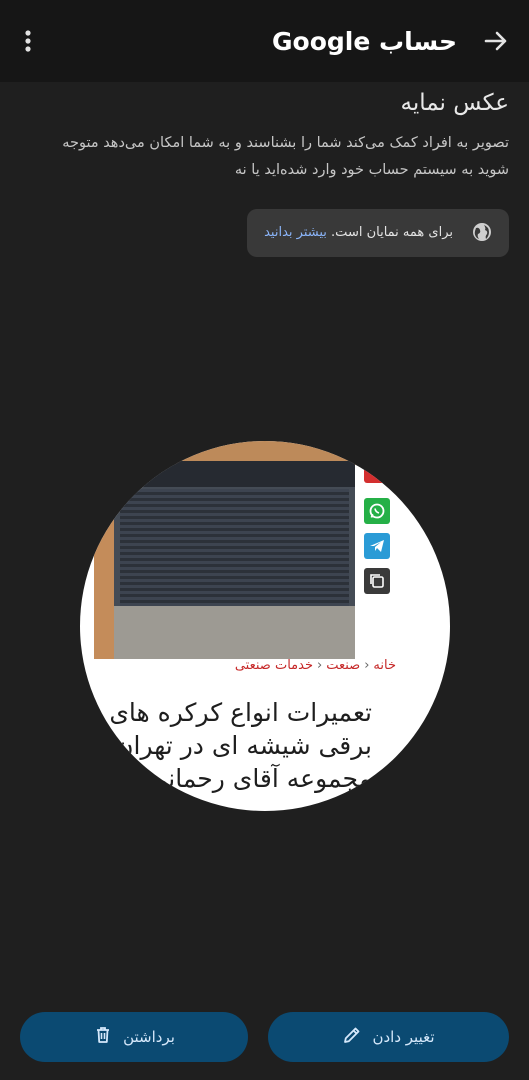 This screenshot has width=529, height=1080. I want to click on shutter-header, so click(234, 474).